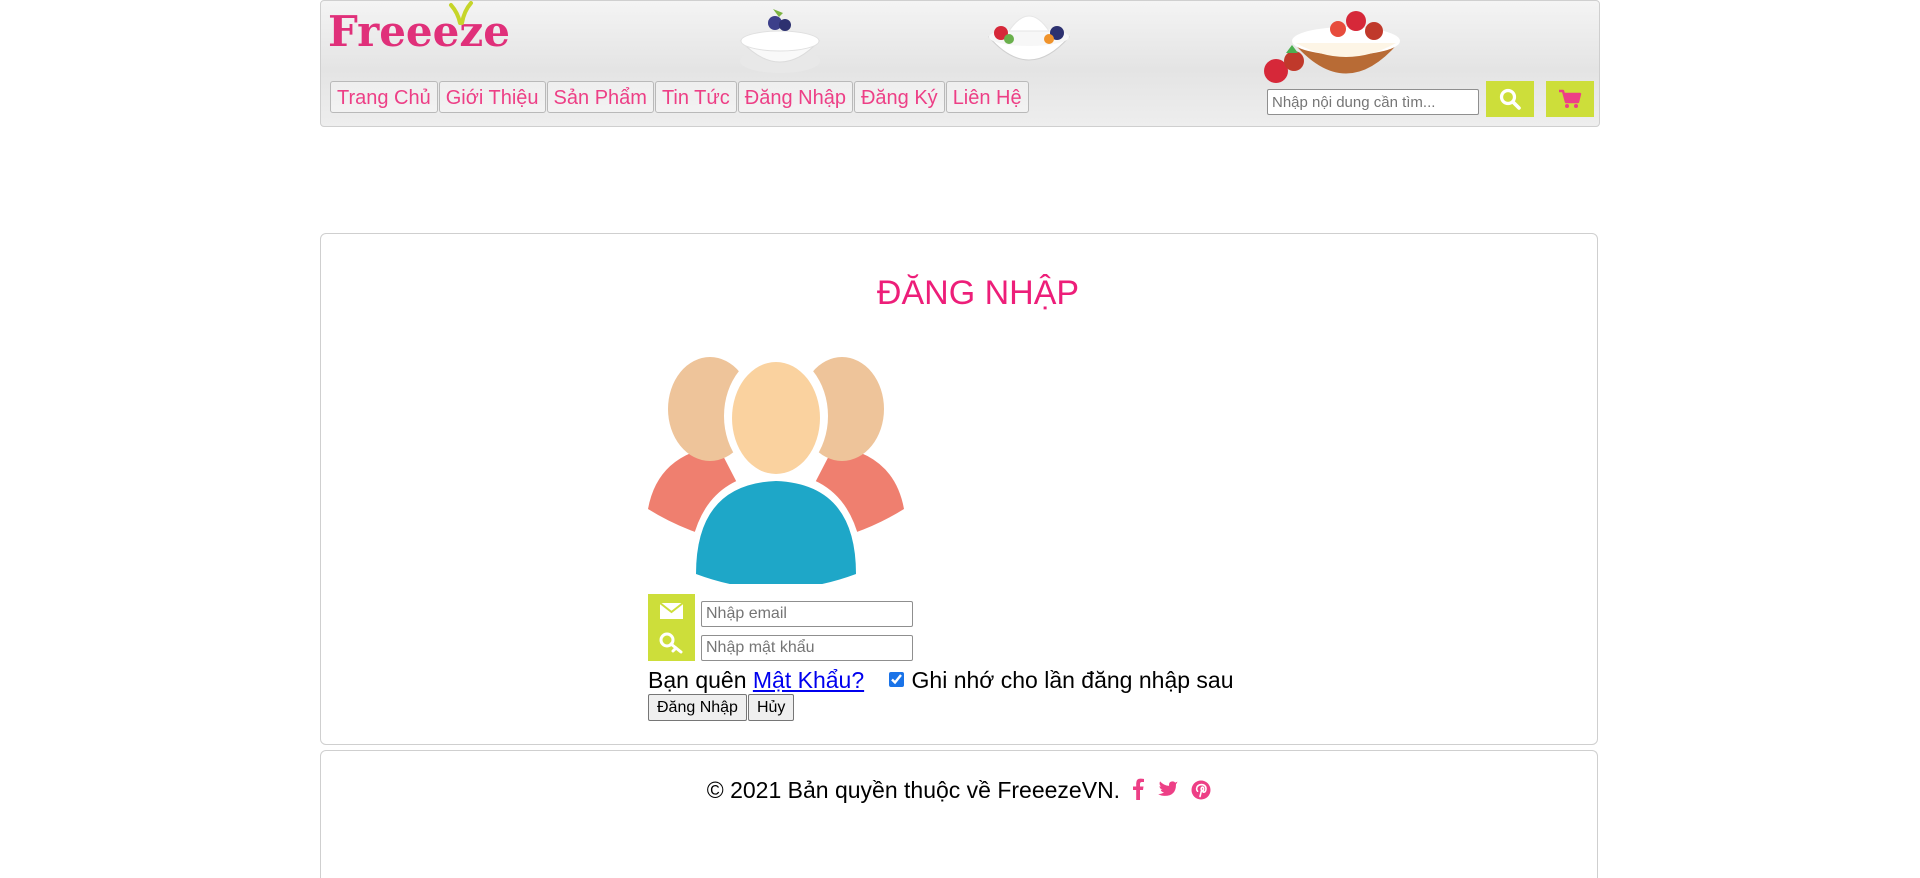 This screenshot has width=1920, height=878. I want to click on remember-label: Ghi nhớ cho lần đăng nhập sau, so click(1073, 680).